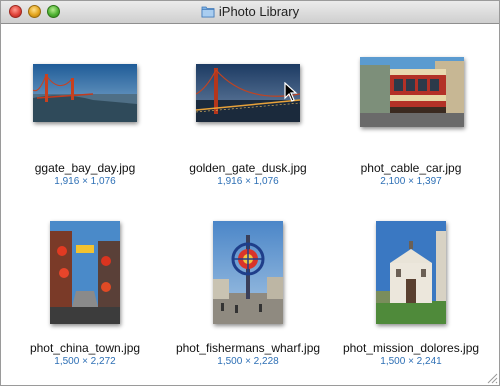  What do you see at coordinates (85, 272) in the screenshot?
I see `thumbnail-phot-china-town` at bounding box center [85, 272].